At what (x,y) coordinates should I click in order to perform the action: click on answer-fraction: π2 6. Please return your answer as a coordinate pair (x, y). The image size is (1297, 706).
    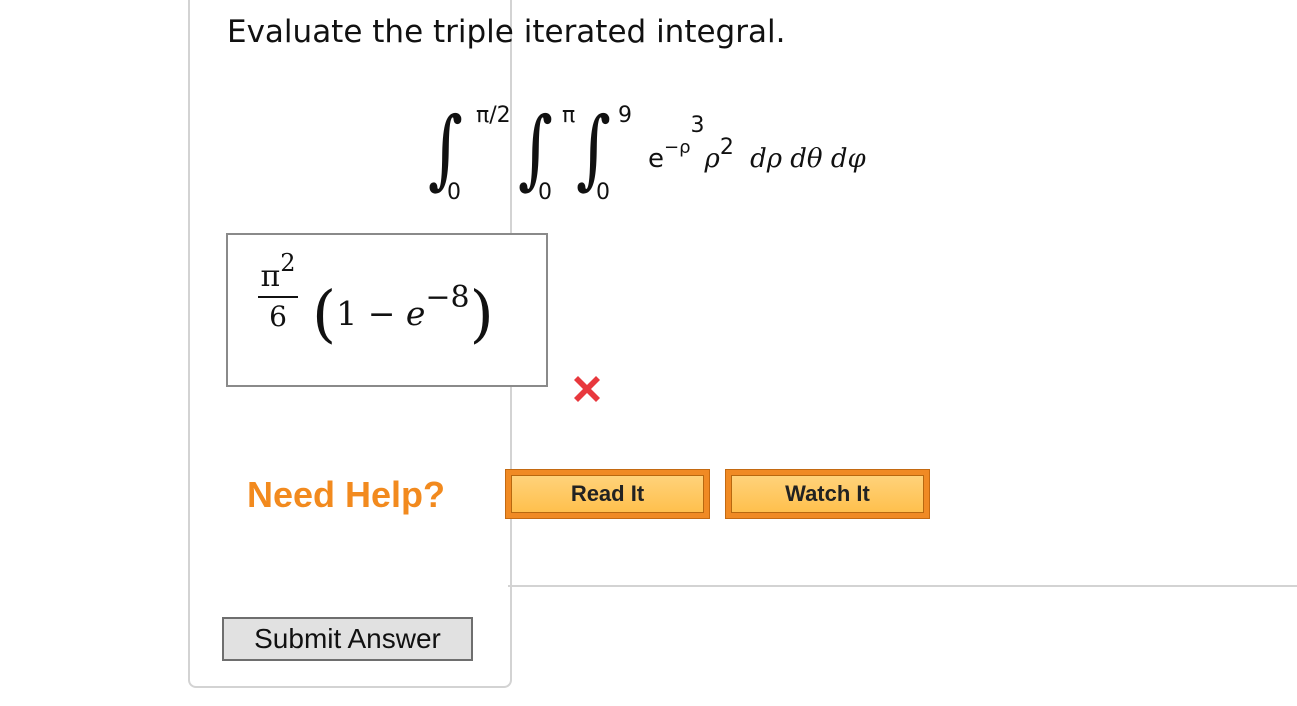
    Looking at the image, I should click on (278, 291).